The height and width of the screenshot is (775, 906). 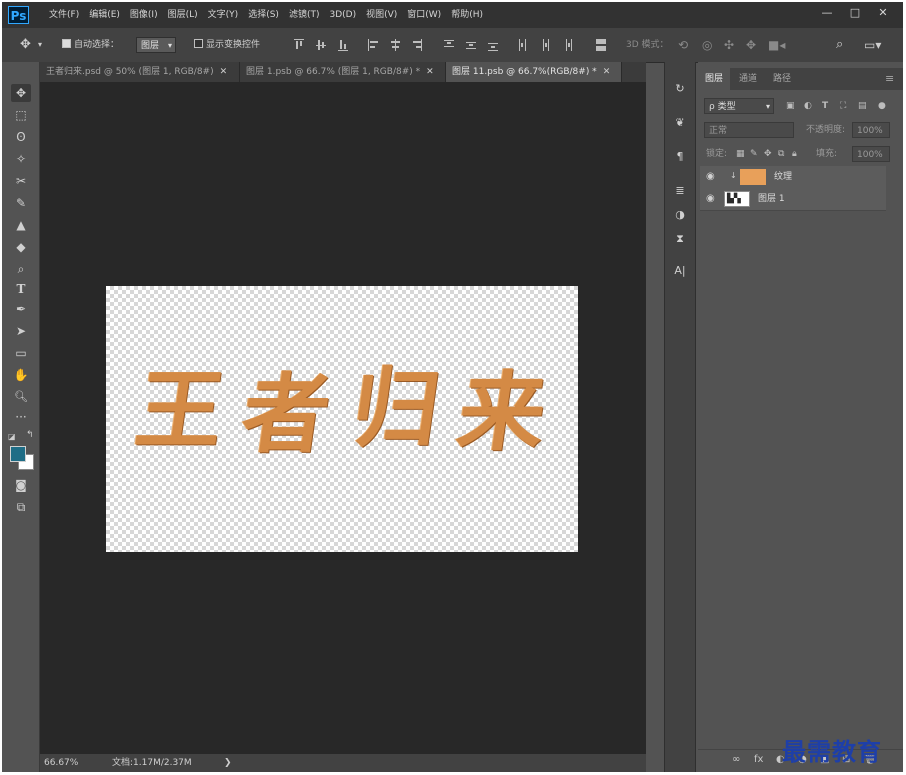 I want to click on character-icon: A|, so click(x=680, y=271).